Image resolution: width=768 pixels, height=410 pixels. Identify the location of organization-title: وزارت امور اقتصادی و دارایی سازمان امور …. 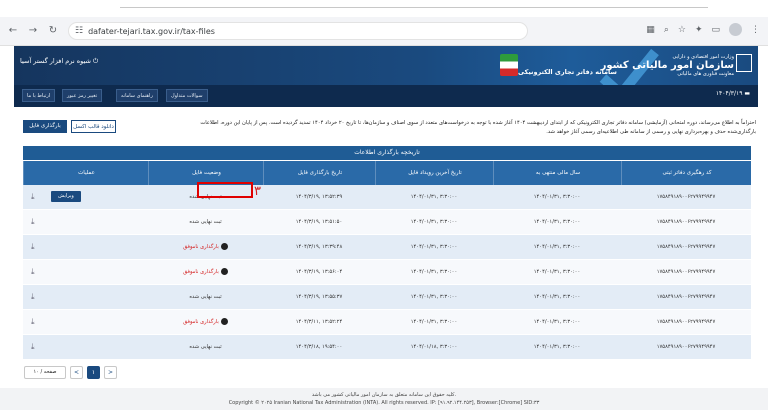
(667, 65).